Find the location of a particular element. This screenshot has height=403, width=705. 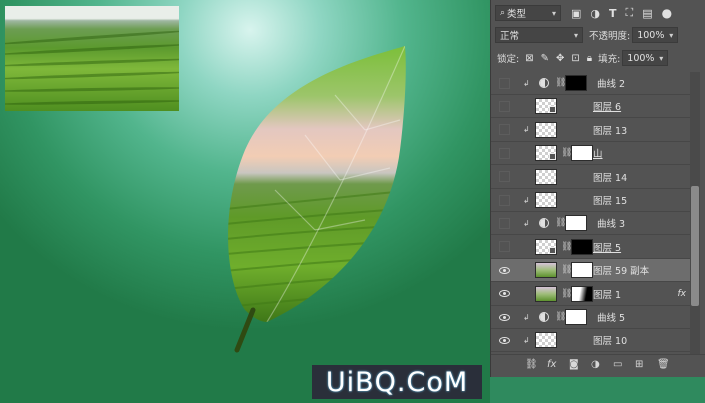

layer-row: ↲ 图层 13 is located at coordinates (590, 130).